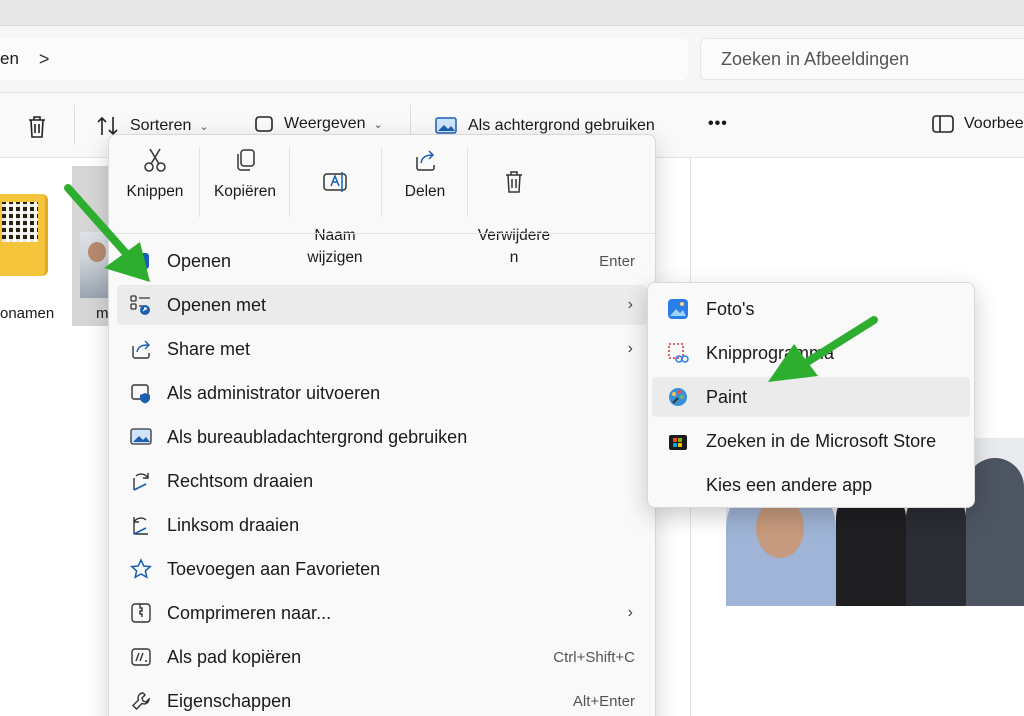  Describe the element at coordinates (382, 481) in the screenshot. I see `menu-item-rotate-right: Rechtsom draaien` at that location.